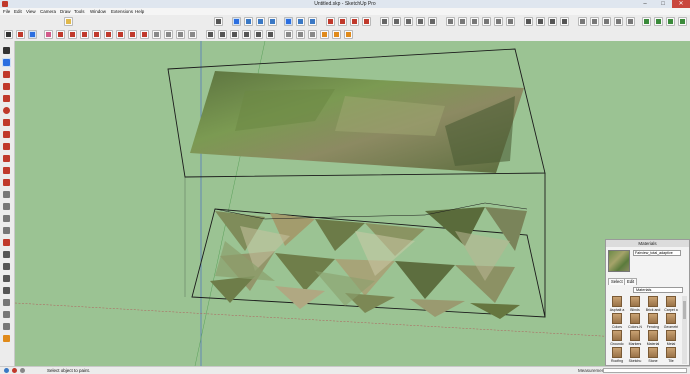 The image size is (690, 374). What do you see at coordinates (645, 370) in the screenshot?
I see `measurements-input` at bounding box center [645, 370].